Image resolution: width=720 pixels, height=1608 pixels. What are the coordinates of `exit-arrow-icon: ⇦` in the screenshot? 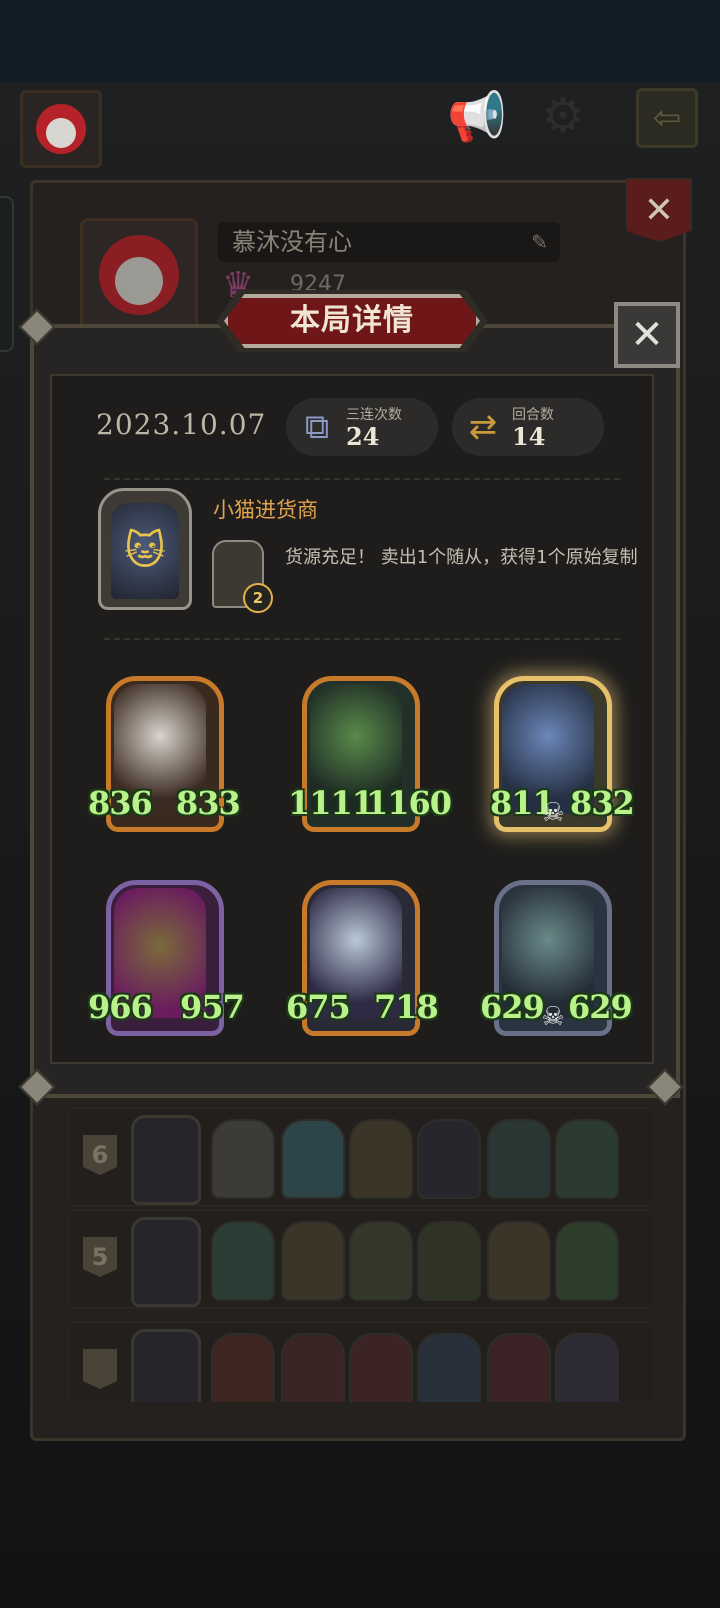 It's located at (667, 118).